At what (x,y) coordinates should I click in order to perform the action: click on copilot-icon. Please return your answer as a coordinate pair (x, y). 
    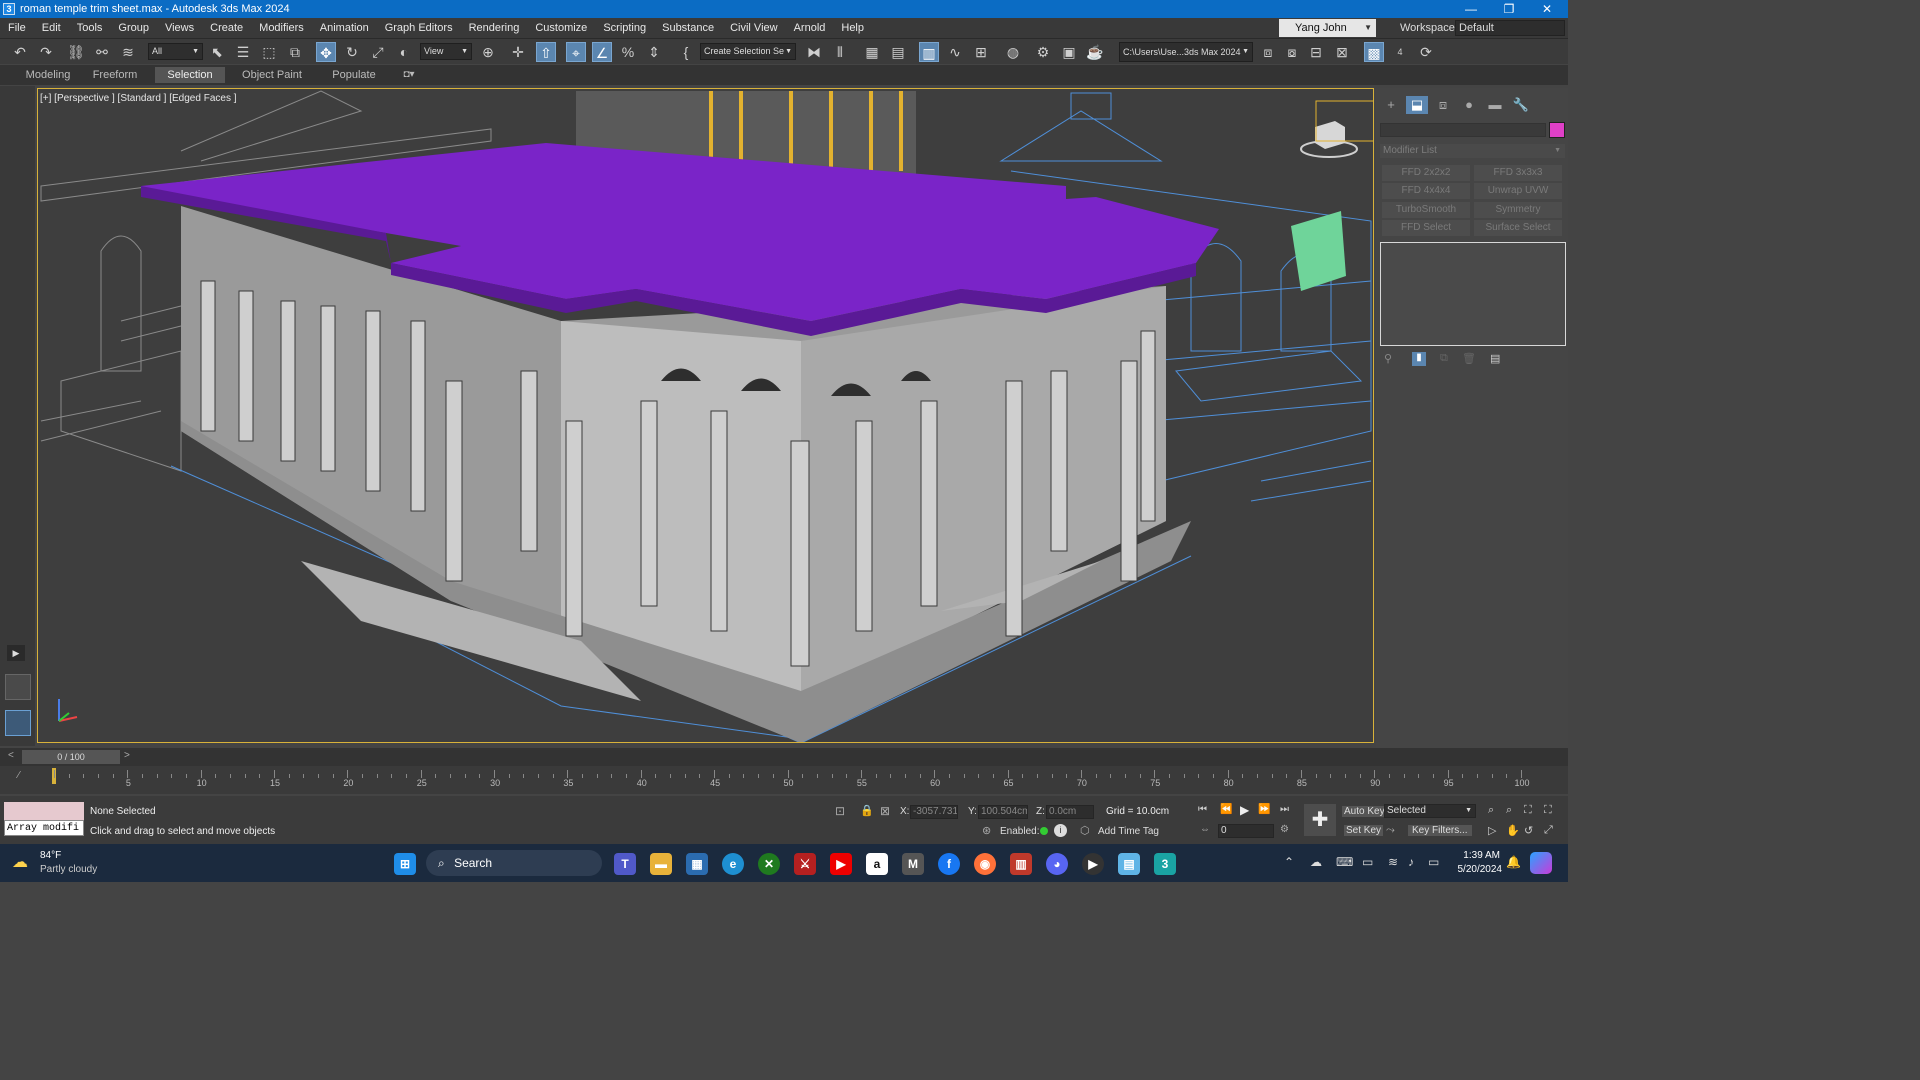
    Looking at the image, I should click on (1541, 863).